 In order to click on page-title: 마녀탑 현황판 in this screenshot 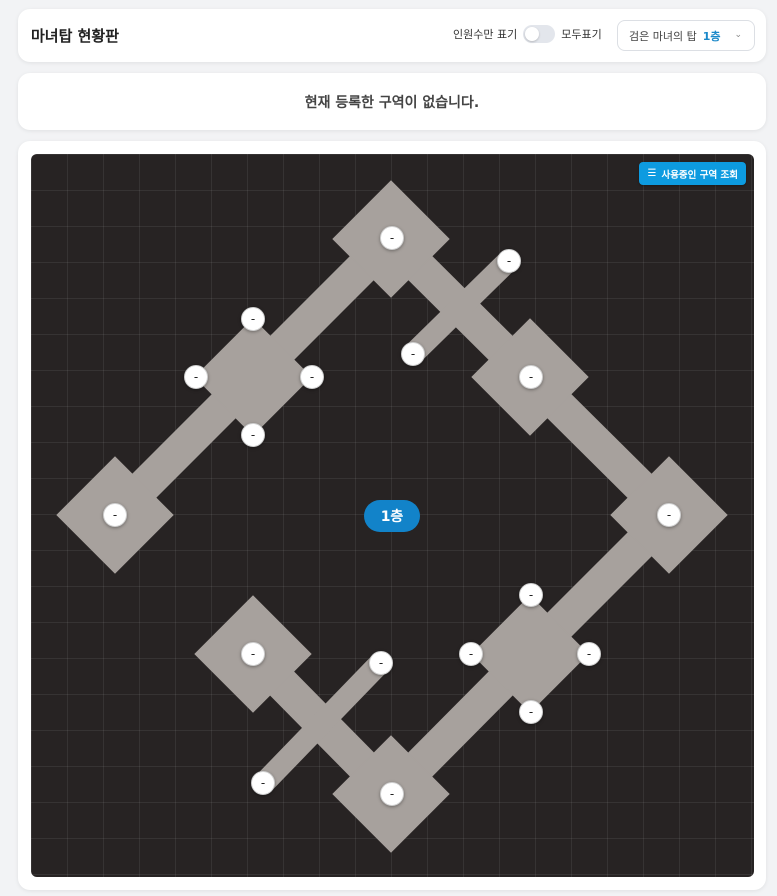, I will do `click(75, 36)`.